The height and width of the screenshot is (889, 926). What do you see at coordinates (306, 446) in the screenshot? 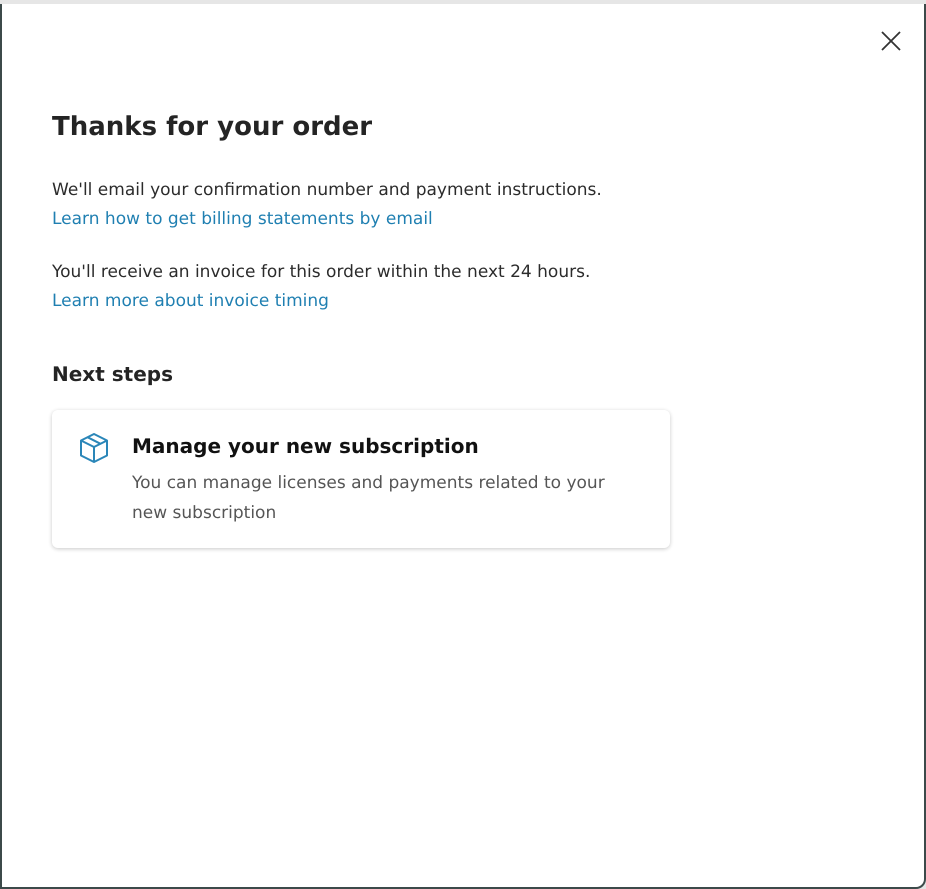
I see `card-title: Manage your new subscription` at bounding box center [306, 446].